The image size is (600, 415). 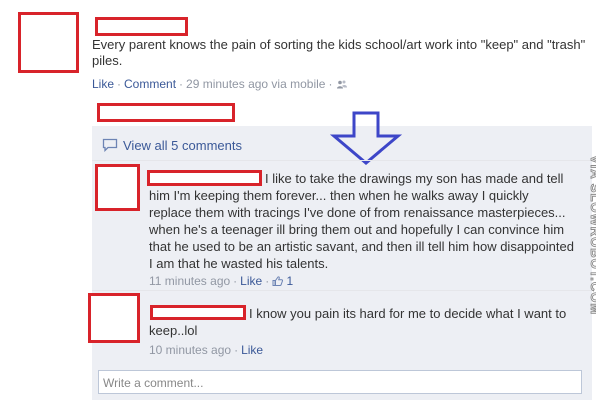 What do you see at coordinates (278, 281) in the screenshot?
I see `thumbs-up-icon` at bounding box center [278, 281].